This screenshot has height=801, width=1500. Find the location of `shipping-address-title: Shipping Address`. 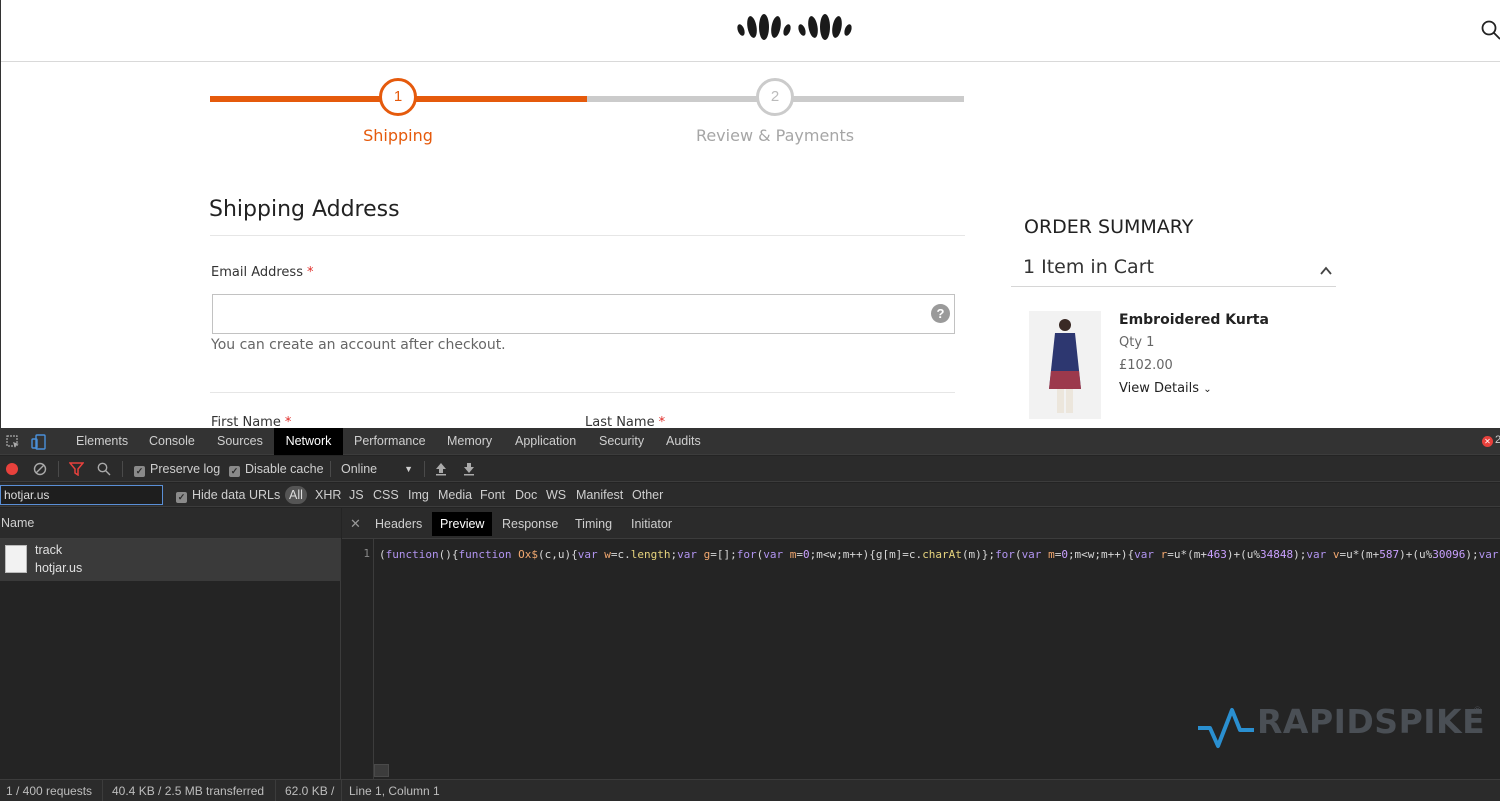

shipping-address-title: Shipping Address is located at coordinates (304, 209).